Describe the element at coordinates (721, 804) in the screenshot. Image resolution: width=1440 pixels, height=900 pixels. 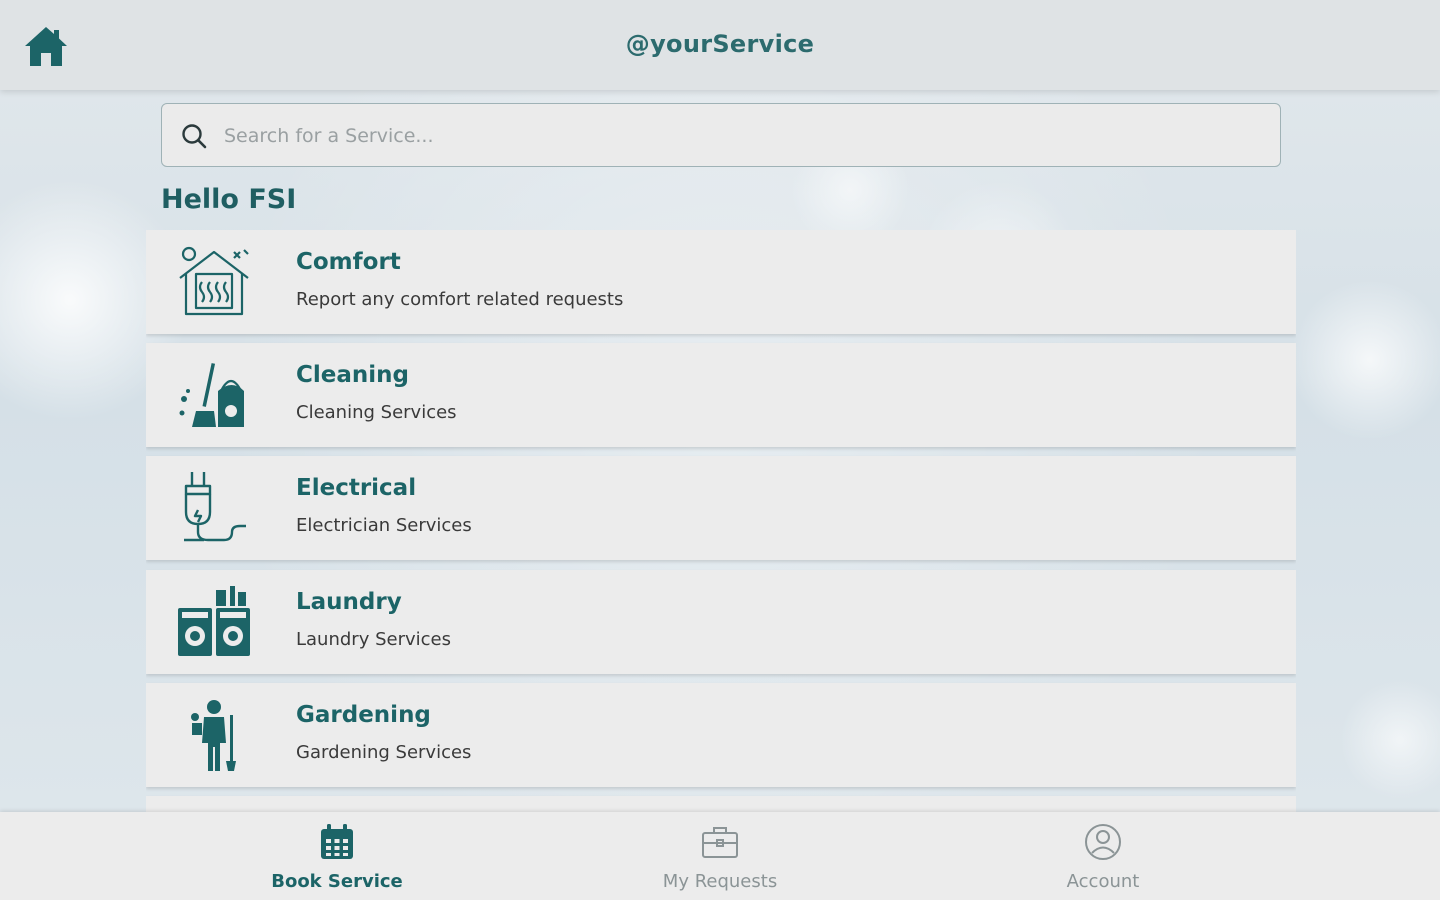
I see `service-card-partial` at that location.